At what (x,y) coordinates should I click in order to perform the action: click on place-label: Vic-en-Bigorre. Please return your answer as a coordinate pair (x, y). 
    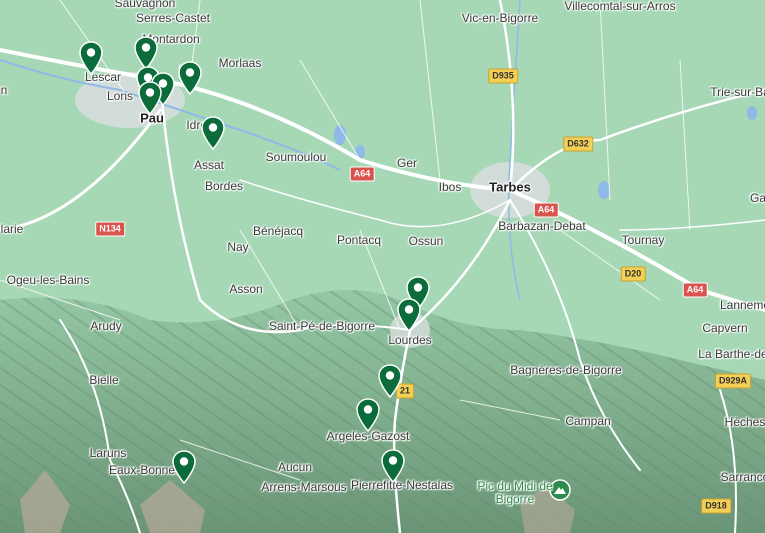
    Looking at the image, I should click on (500, 18).